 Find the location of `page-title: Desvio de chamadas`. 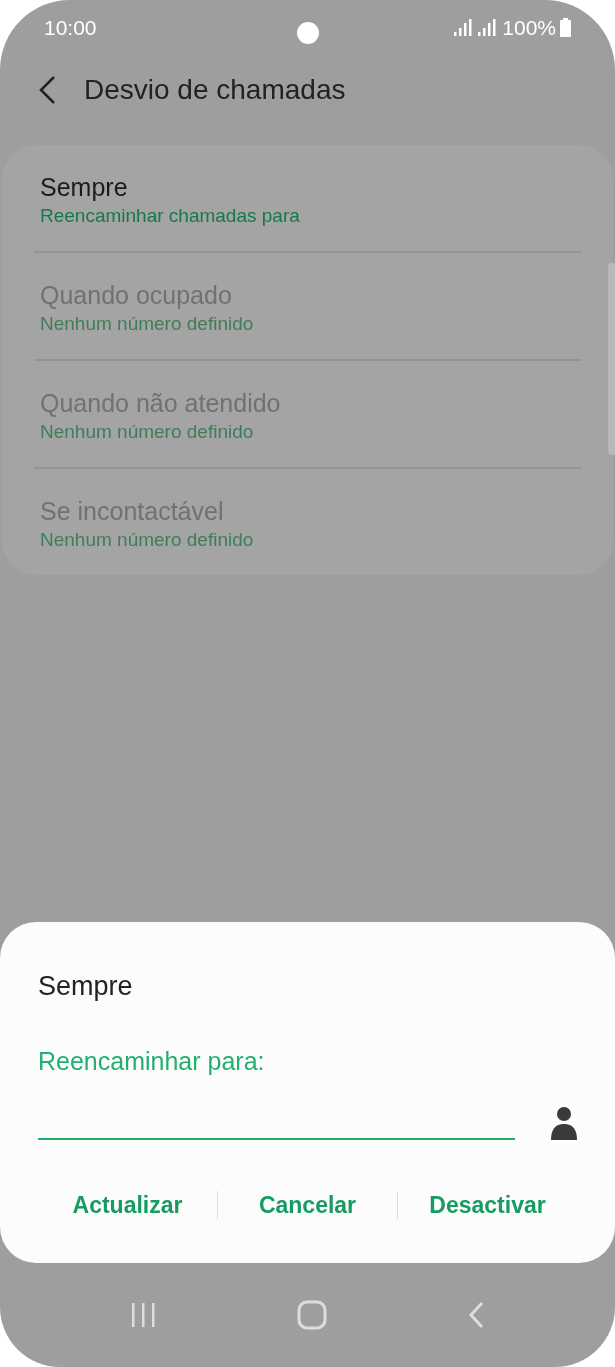

page-title: Desvio de chamadas is located at coordinates (215, 90).